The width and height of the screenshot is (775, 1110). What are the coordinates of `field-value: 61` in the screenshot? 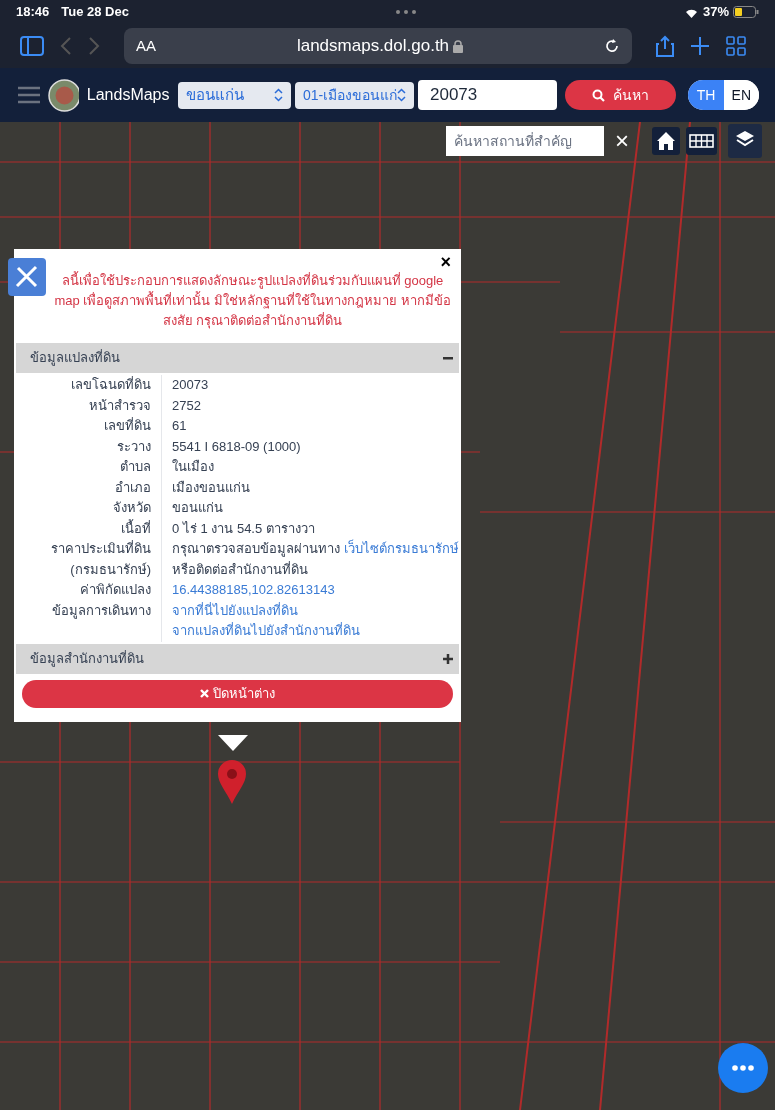 It's located at (179, 425).